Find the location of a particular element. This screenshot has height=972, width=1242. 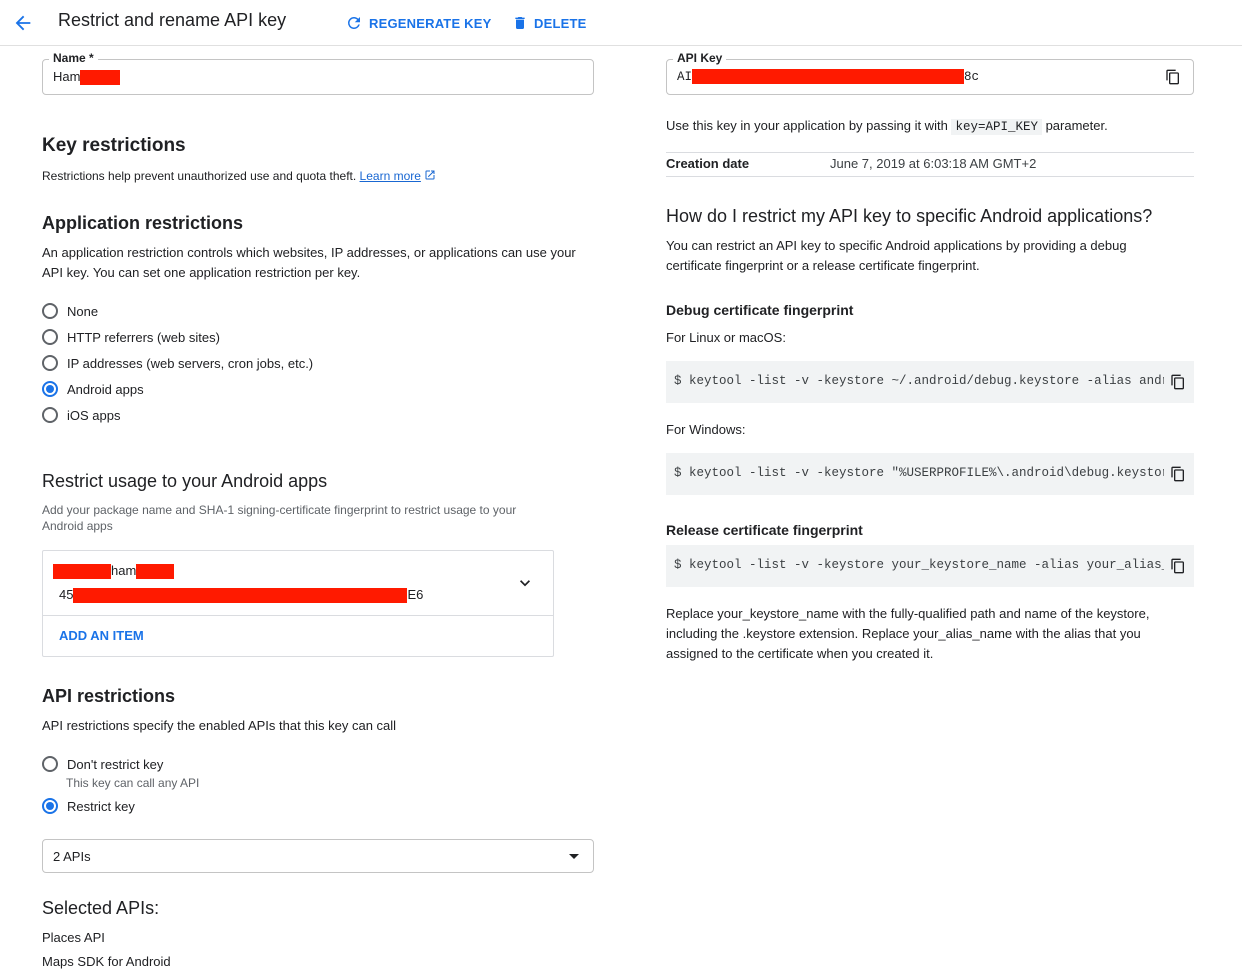

api-select-dropdown: 2 APIs is located at coordinates (318, 856).